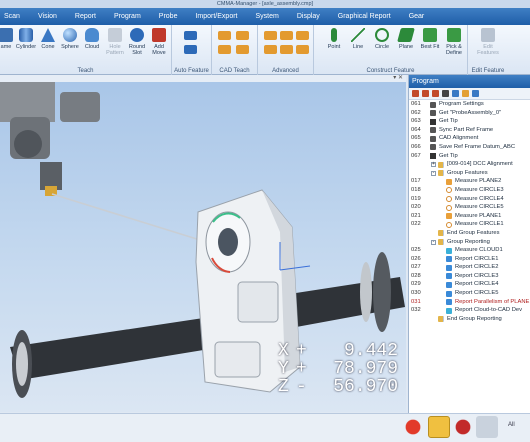 This screenshot has height=442, width=530. I want to click on hole-pattern-button: Hole Pattern, so click(115, 42).